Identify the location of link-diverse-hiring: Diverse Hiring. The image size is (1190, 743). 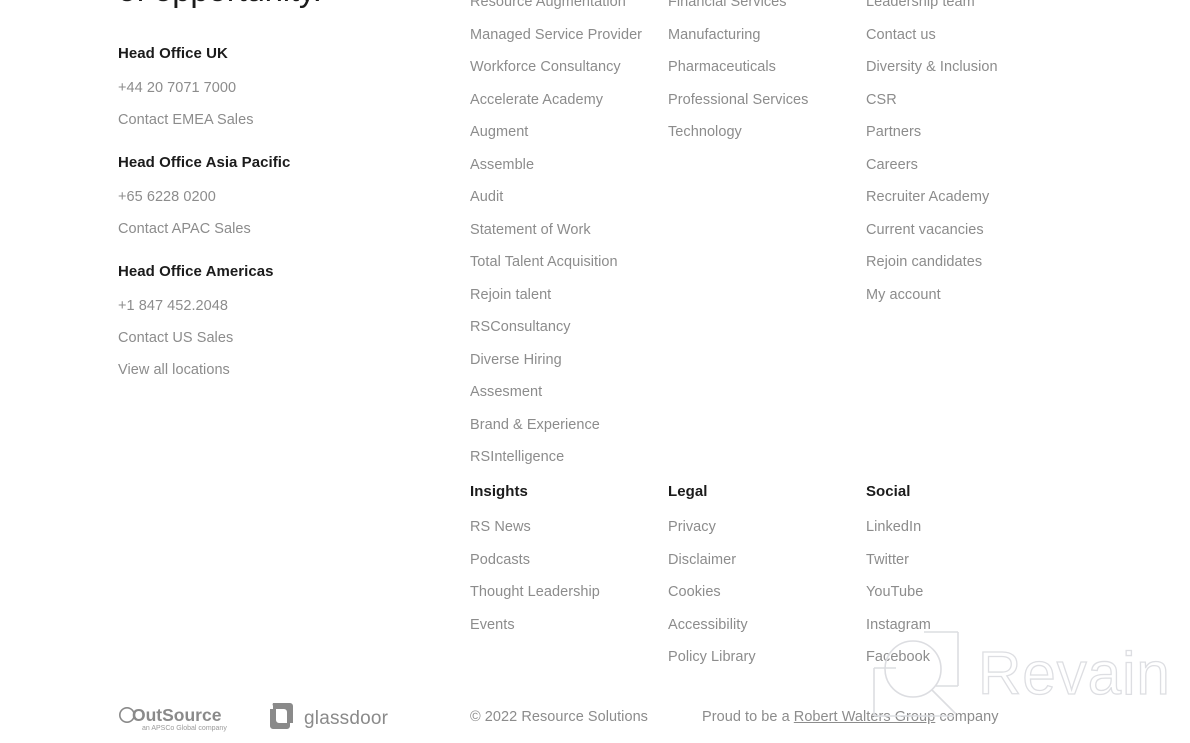
(570, 360).